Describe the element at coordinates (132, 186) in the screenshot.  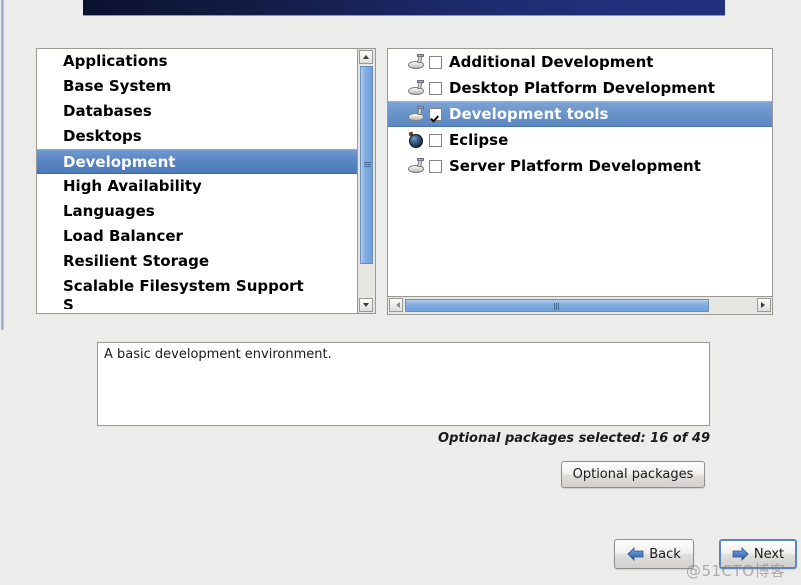
I see `group-list-item-label: High Availability` at that location.